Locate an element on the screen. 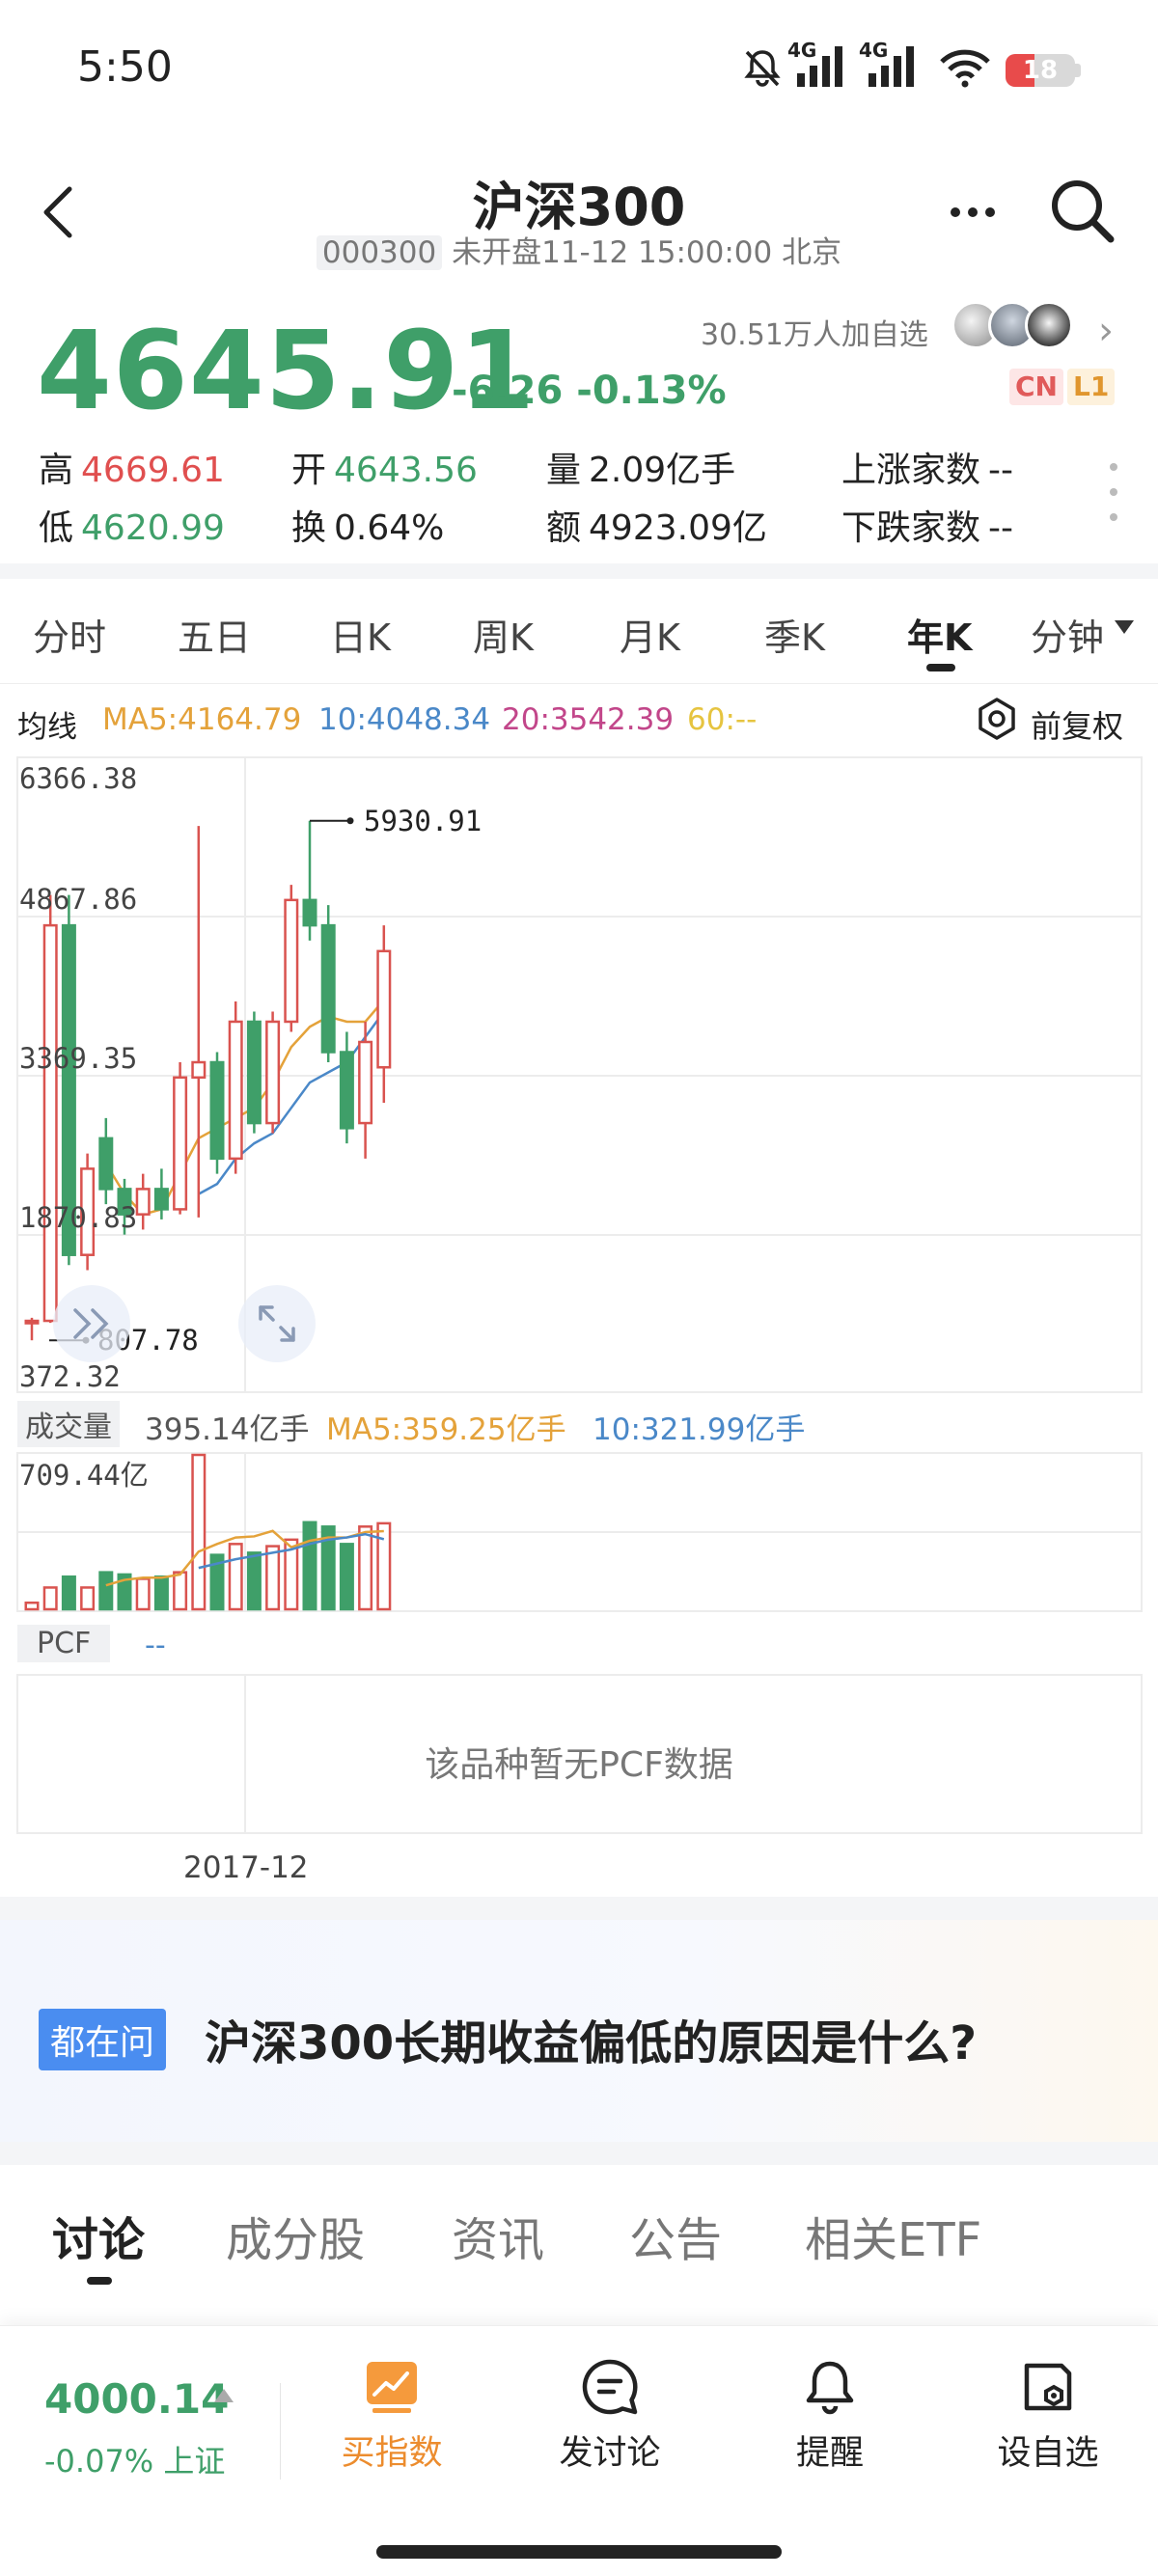 The image size is (1158, 2576). post-discussion-label: 发讨论 is located at coordinates (610, 2453).